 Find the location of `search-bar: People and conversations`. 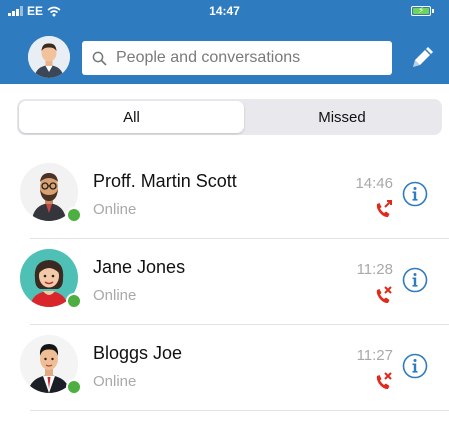

search-bar: People and conversations is located at coordinates (237, 58).